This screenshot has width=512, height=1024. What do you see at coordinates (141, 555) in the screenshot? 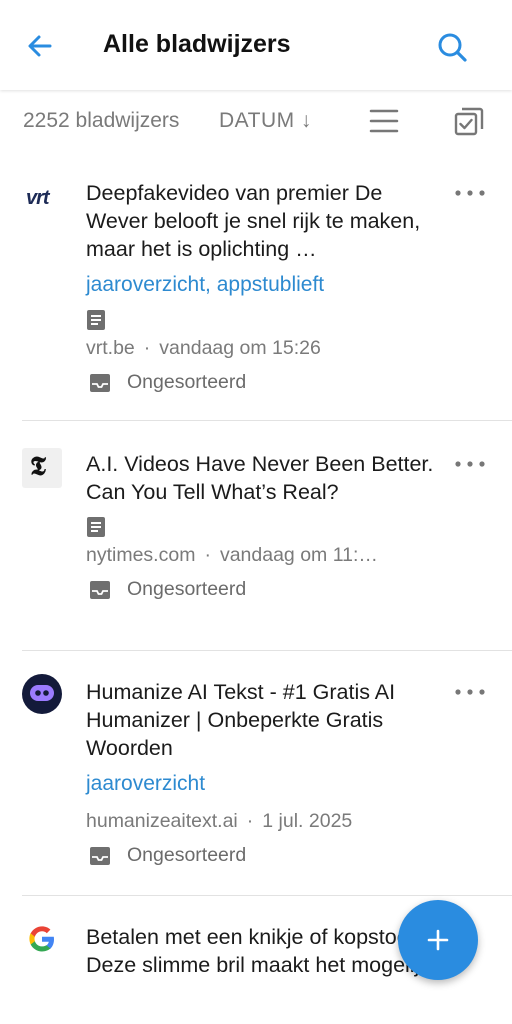
I see `bookmark-domain: nytimes.com` at bounding box center [141, 555].